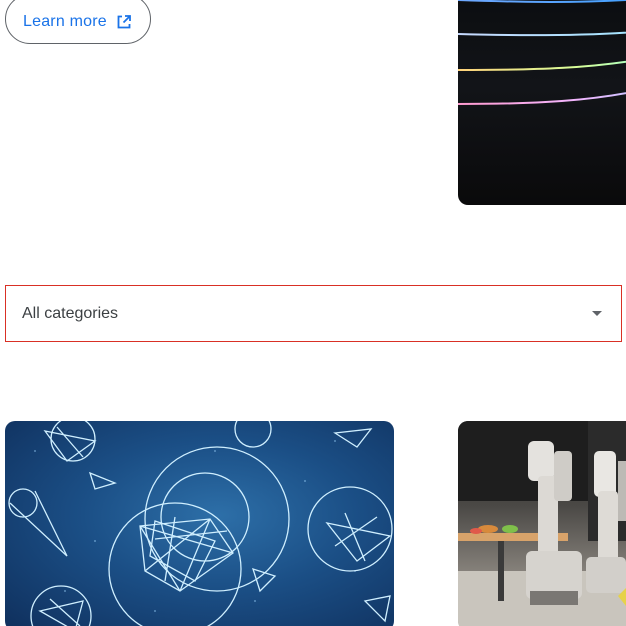 The image size is (626, 626). I want to click on category-select-value: All categories, so click(70, 313).